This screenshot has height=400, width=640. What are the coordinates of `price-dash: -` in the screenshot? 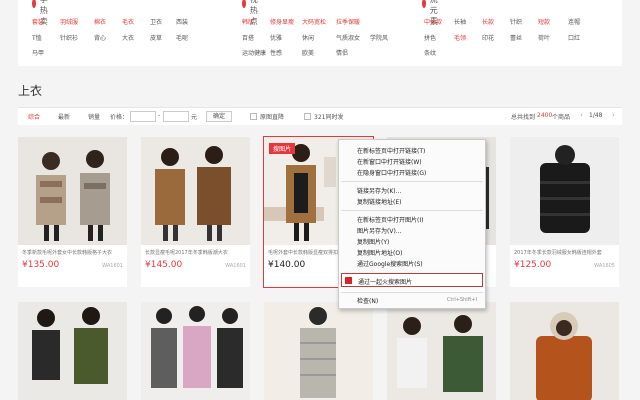 It's located at (159, 115).